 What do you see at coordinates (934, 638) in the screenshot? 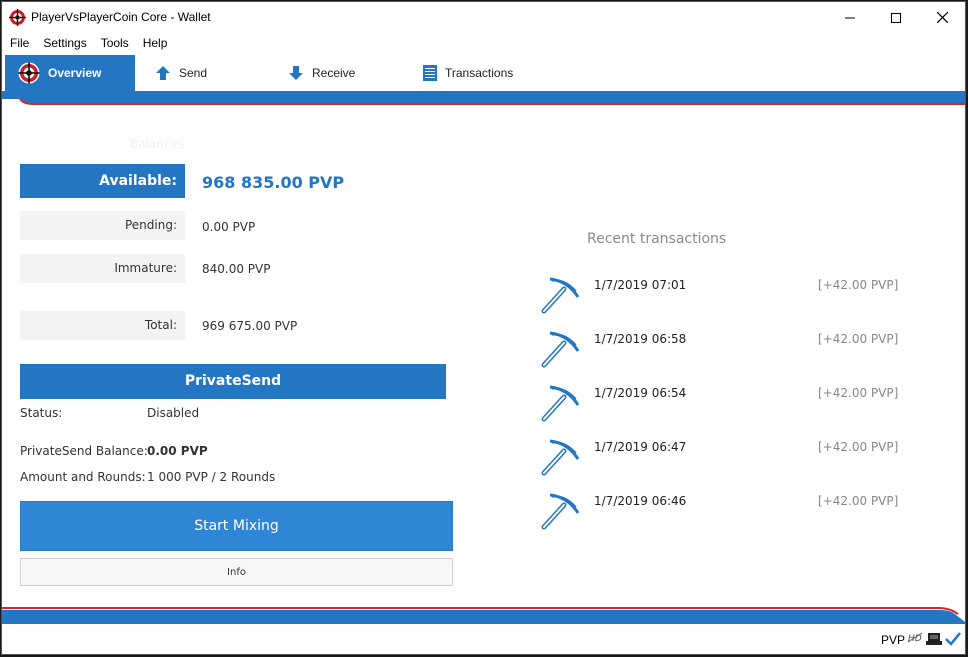
I see `network-icon` at bounding box center [934, 638].